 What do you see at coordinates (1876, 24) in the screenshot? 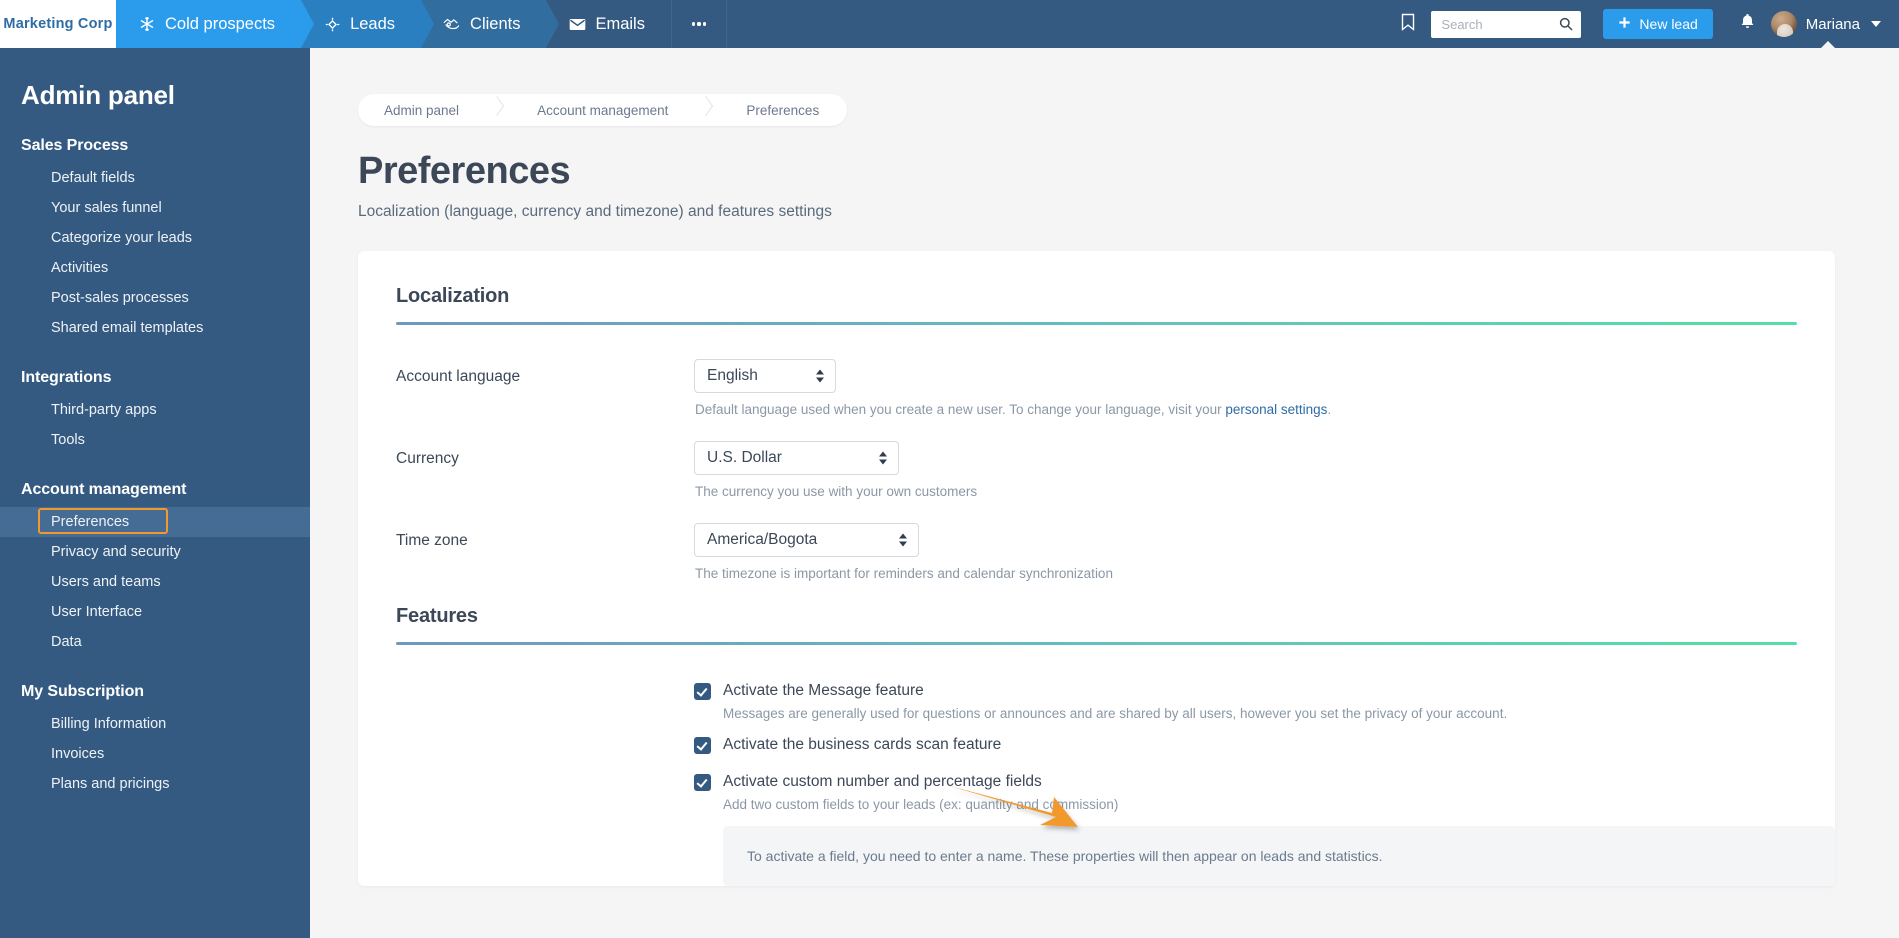
I see `chevron-down-icon` at bounding box center [1876, 24].